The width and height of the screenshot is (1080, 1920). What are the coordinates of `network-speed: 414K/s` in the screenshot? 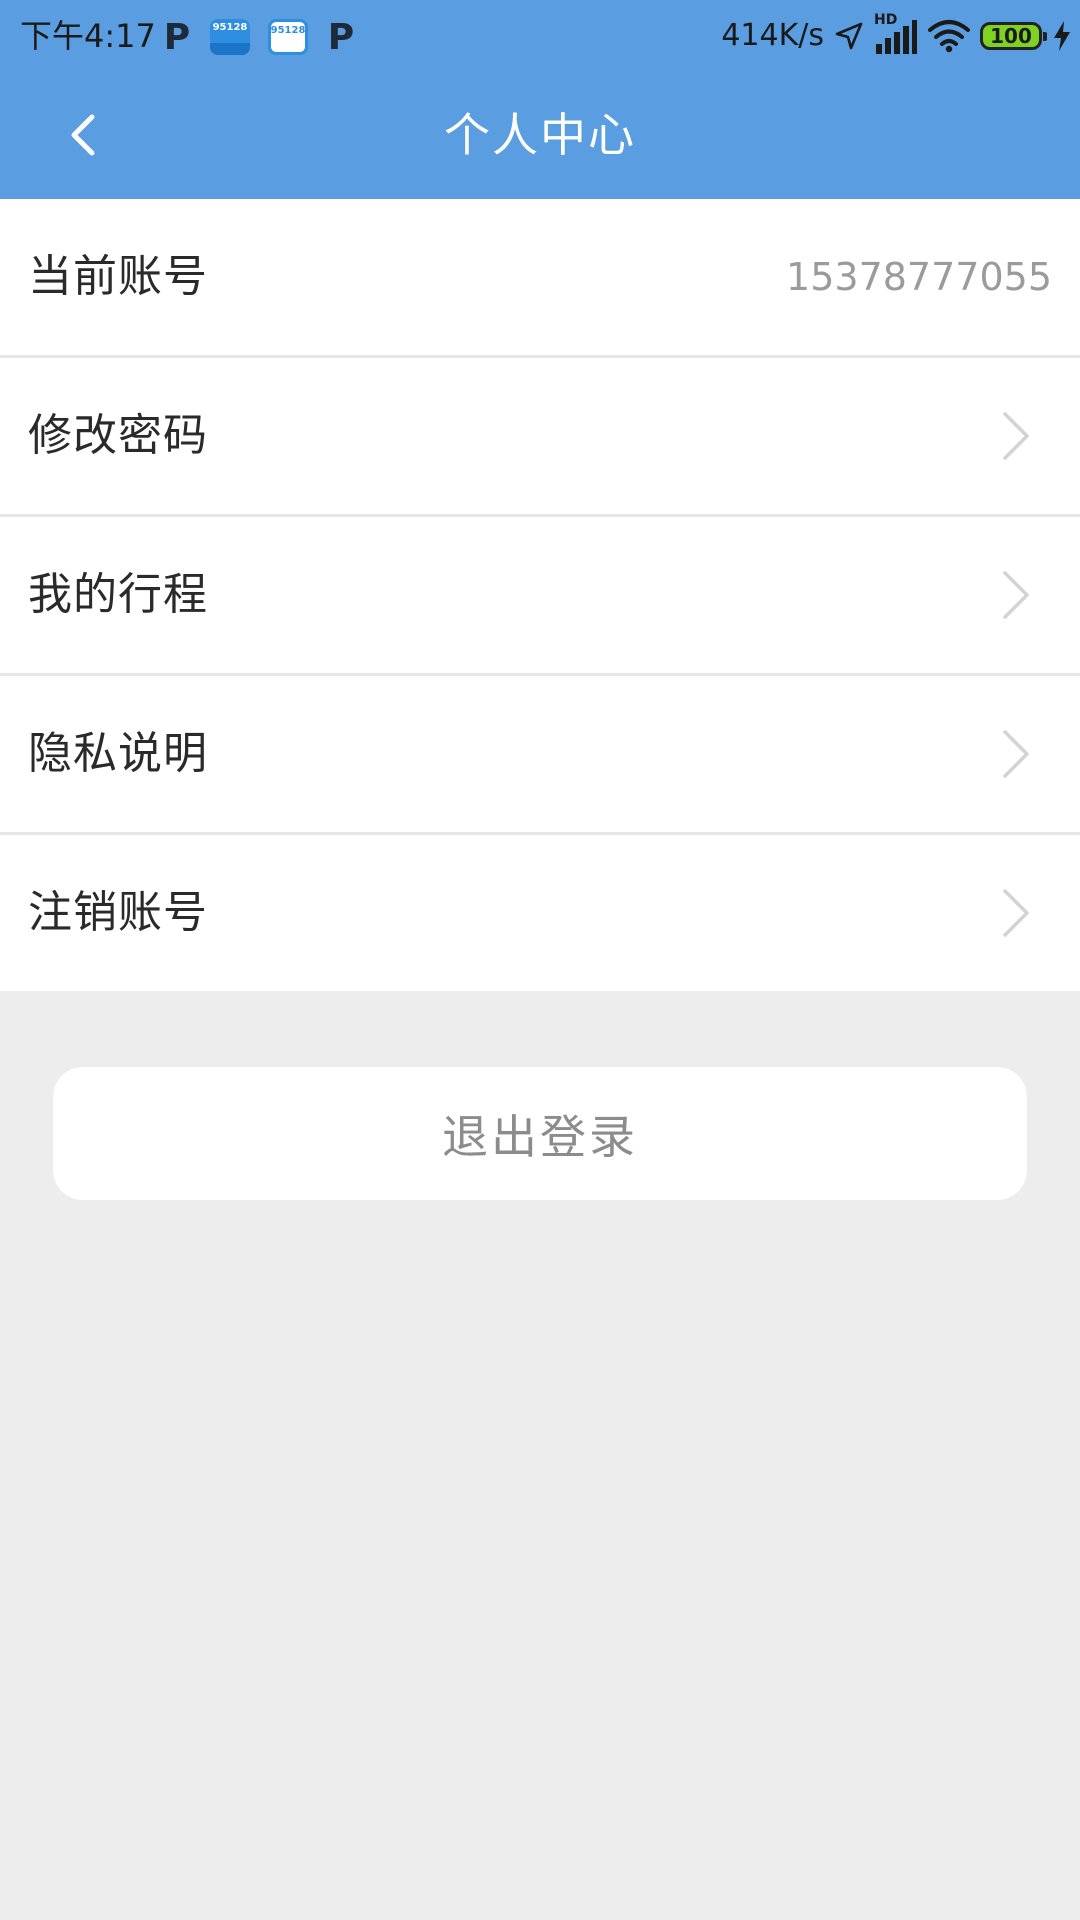 It's located at (772, 35).